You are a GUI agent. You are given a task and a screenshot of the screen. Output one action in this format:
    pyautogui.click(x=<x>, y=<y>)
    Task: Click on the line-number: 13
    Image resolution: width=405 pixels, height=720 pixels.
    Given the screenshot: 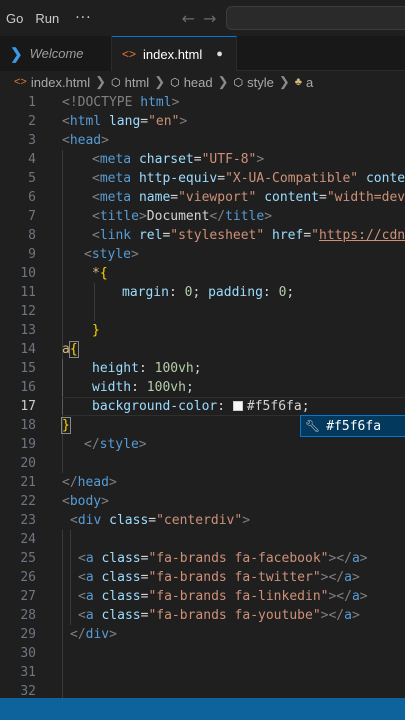 What is the action you would take?
    pyautogui.click(x=28, y=330)
    